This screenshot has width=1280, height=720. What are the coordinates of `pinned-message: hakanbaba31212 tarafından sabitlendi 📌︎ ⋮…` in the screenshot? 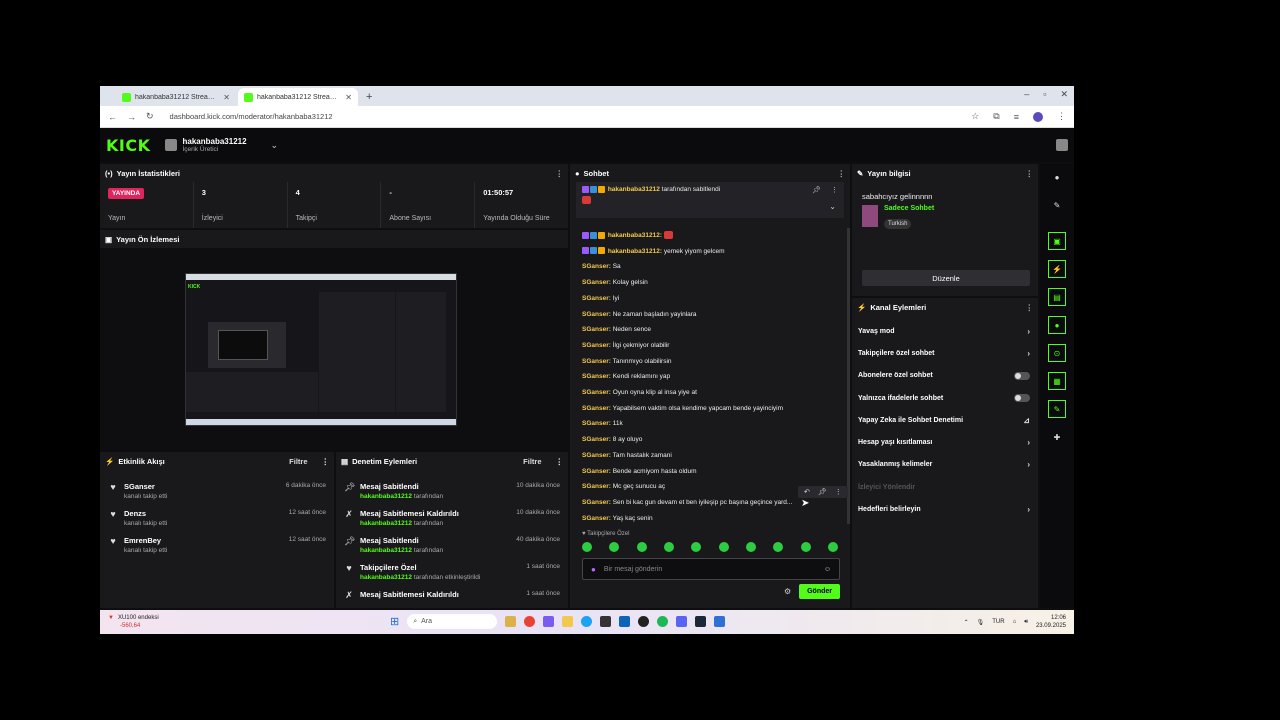 It's located at (710, 200).